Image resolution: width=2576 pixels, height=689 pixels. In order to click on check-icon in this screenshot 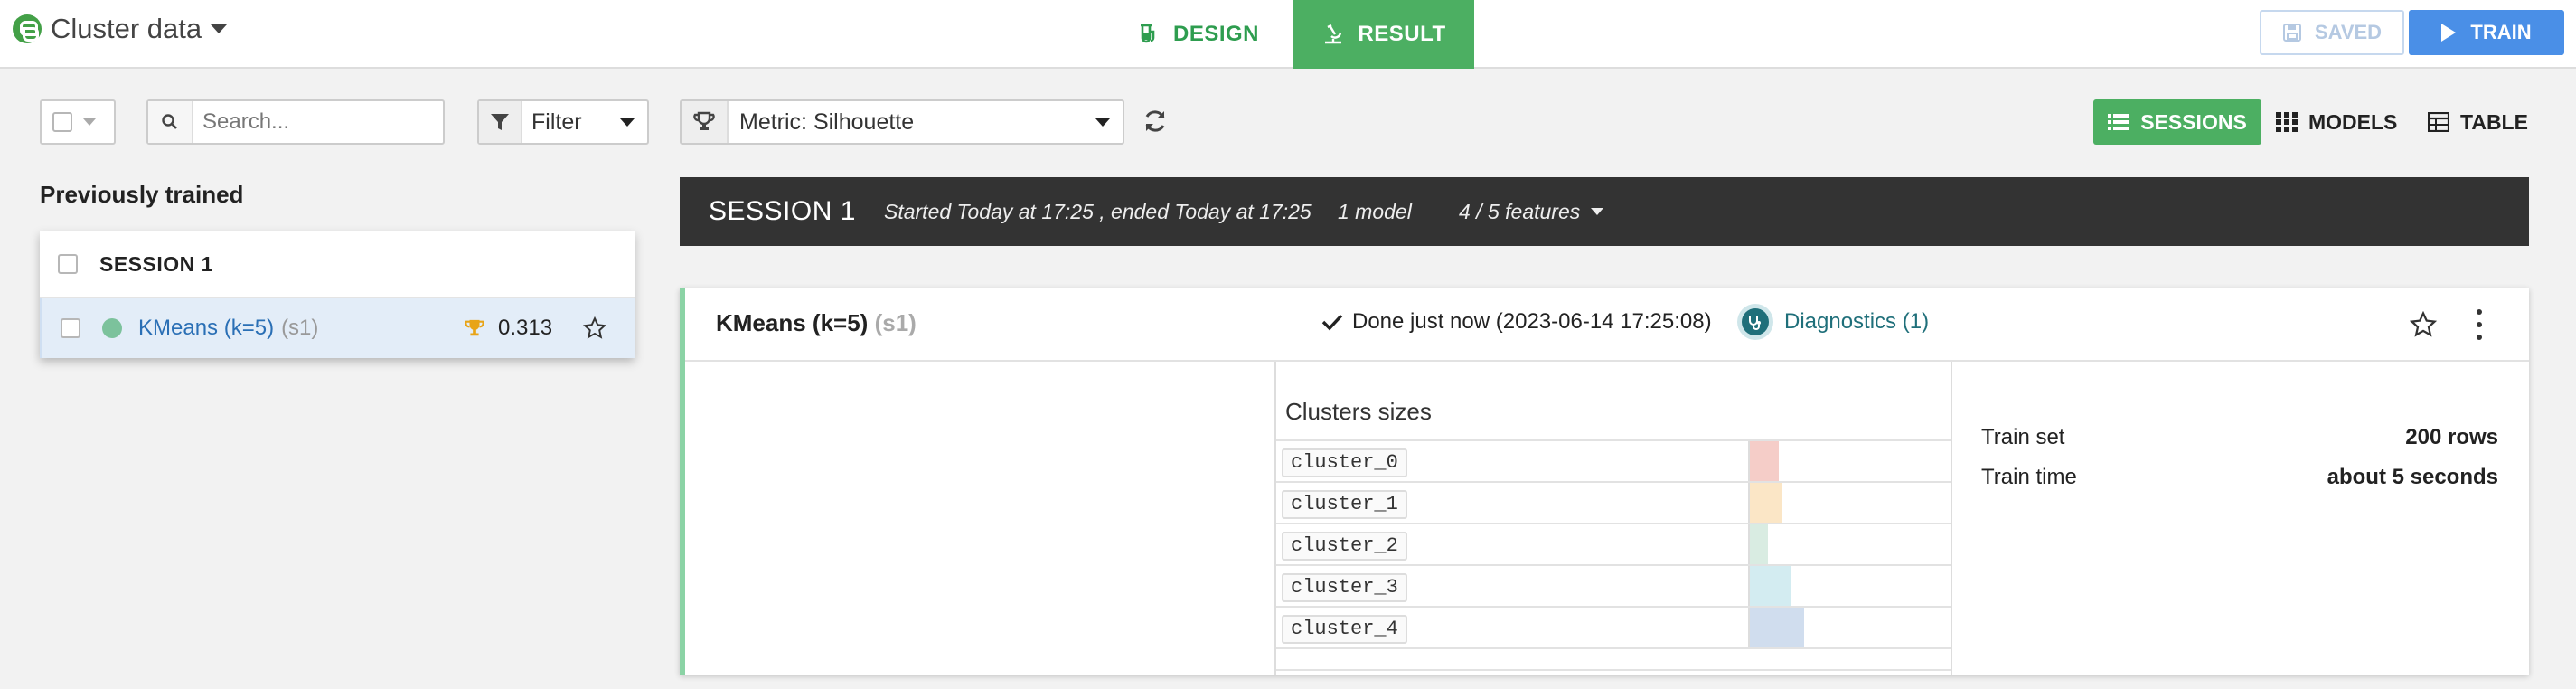, I will do `click(1332, 322)`.